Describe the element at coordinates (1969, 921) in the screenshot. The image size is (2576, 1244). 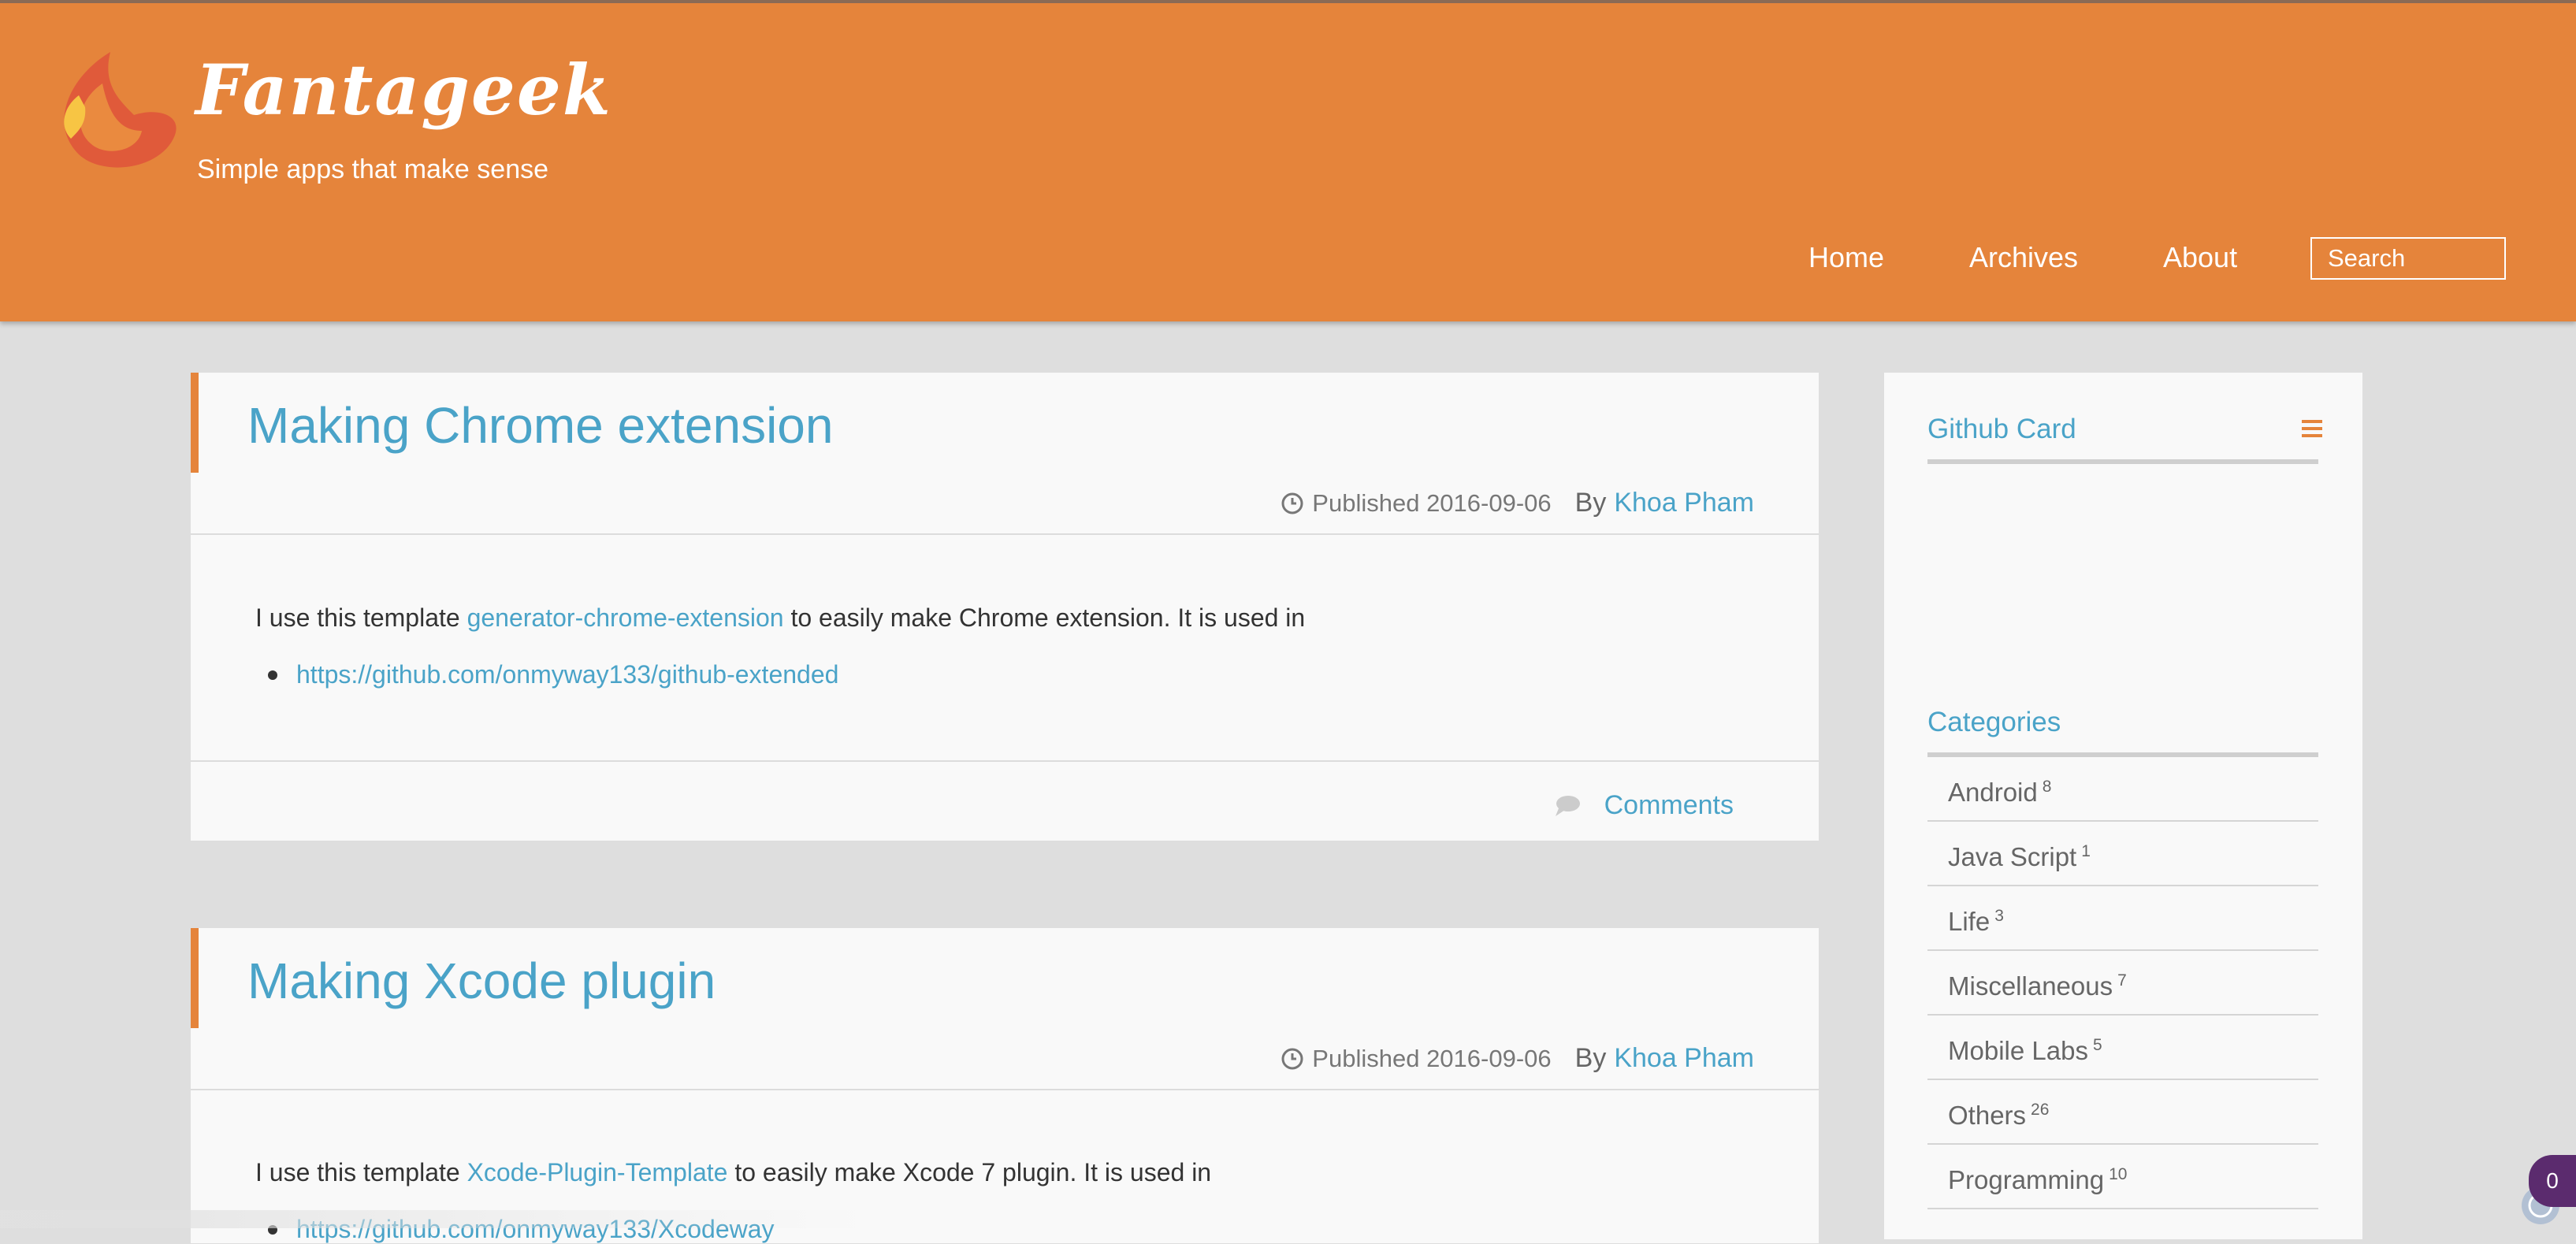
I see `category-name: Life` at that location.